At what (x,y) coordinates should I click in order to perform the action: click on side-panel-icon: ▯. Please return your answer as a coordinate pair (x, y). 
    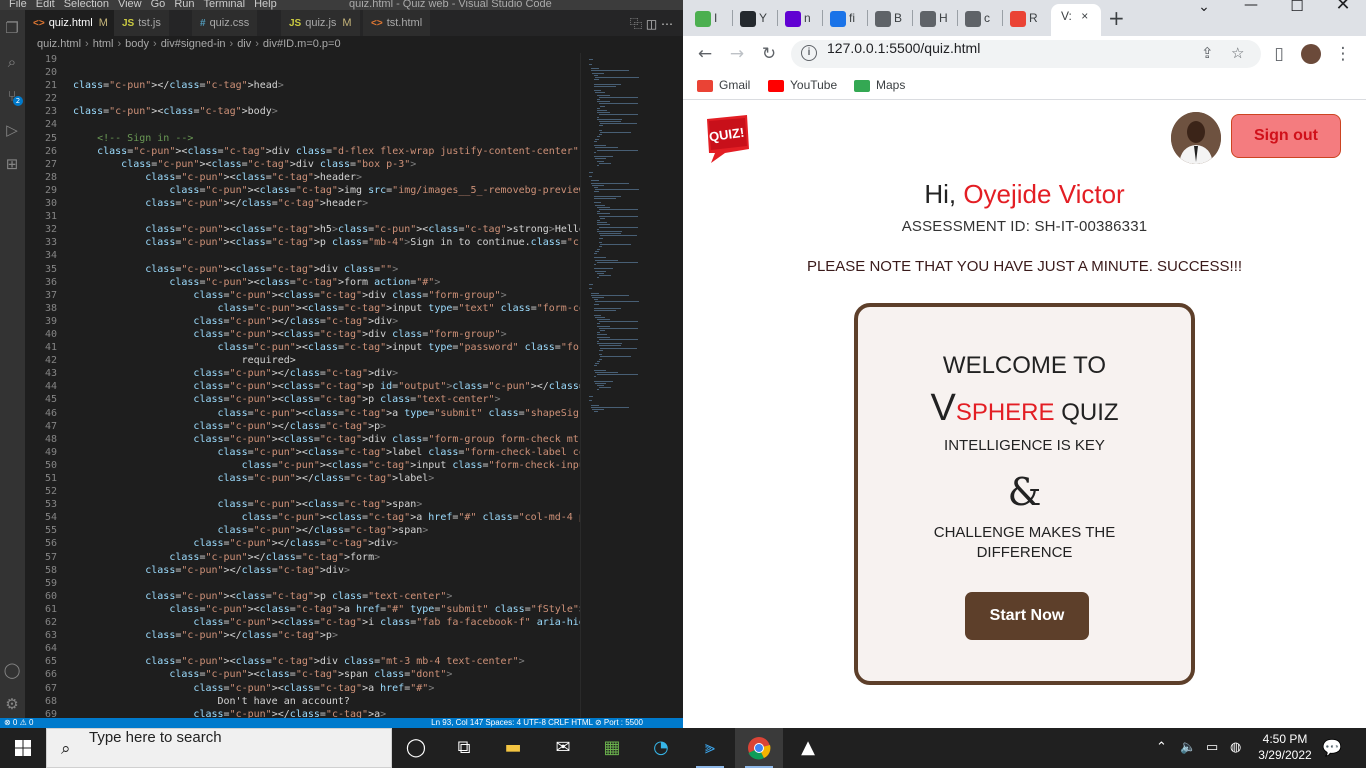
    Looking at the image, I should click on (1279, 54).